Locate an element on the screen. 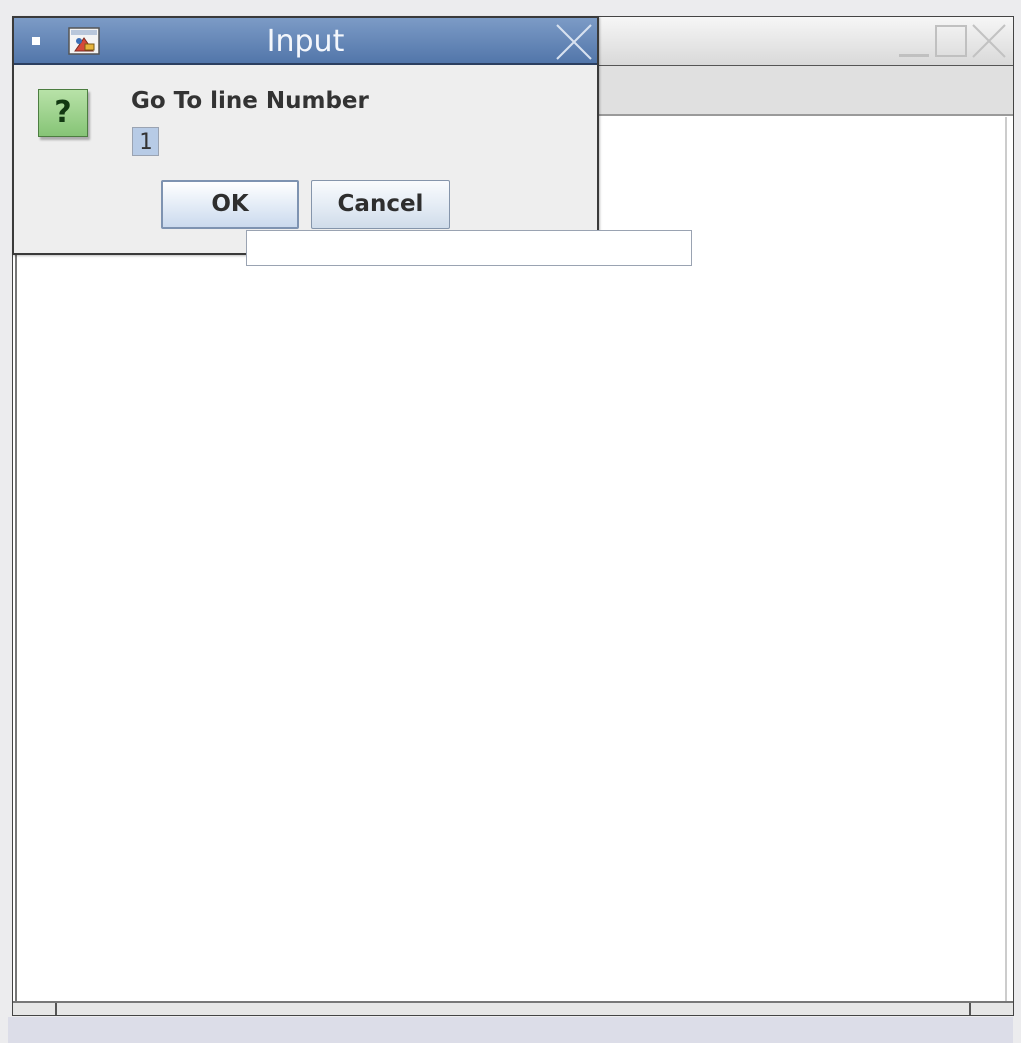 The height and width of the screenshot is (1043, 1021). dialog-titlebar: Input is located at coordinates (305, 41).